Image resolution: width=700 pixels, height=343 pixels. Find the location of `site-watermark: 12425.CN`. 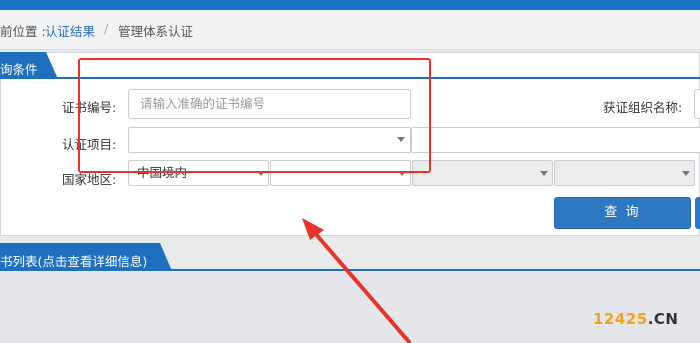

site-watermark: 12425.CN is located at coordinates (635, 319).